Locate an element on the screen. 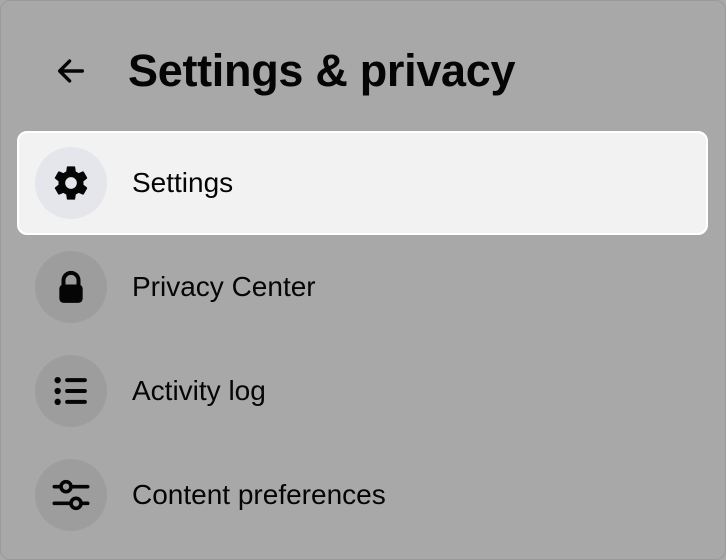  lock-icon is located at coordinates (71, 286).